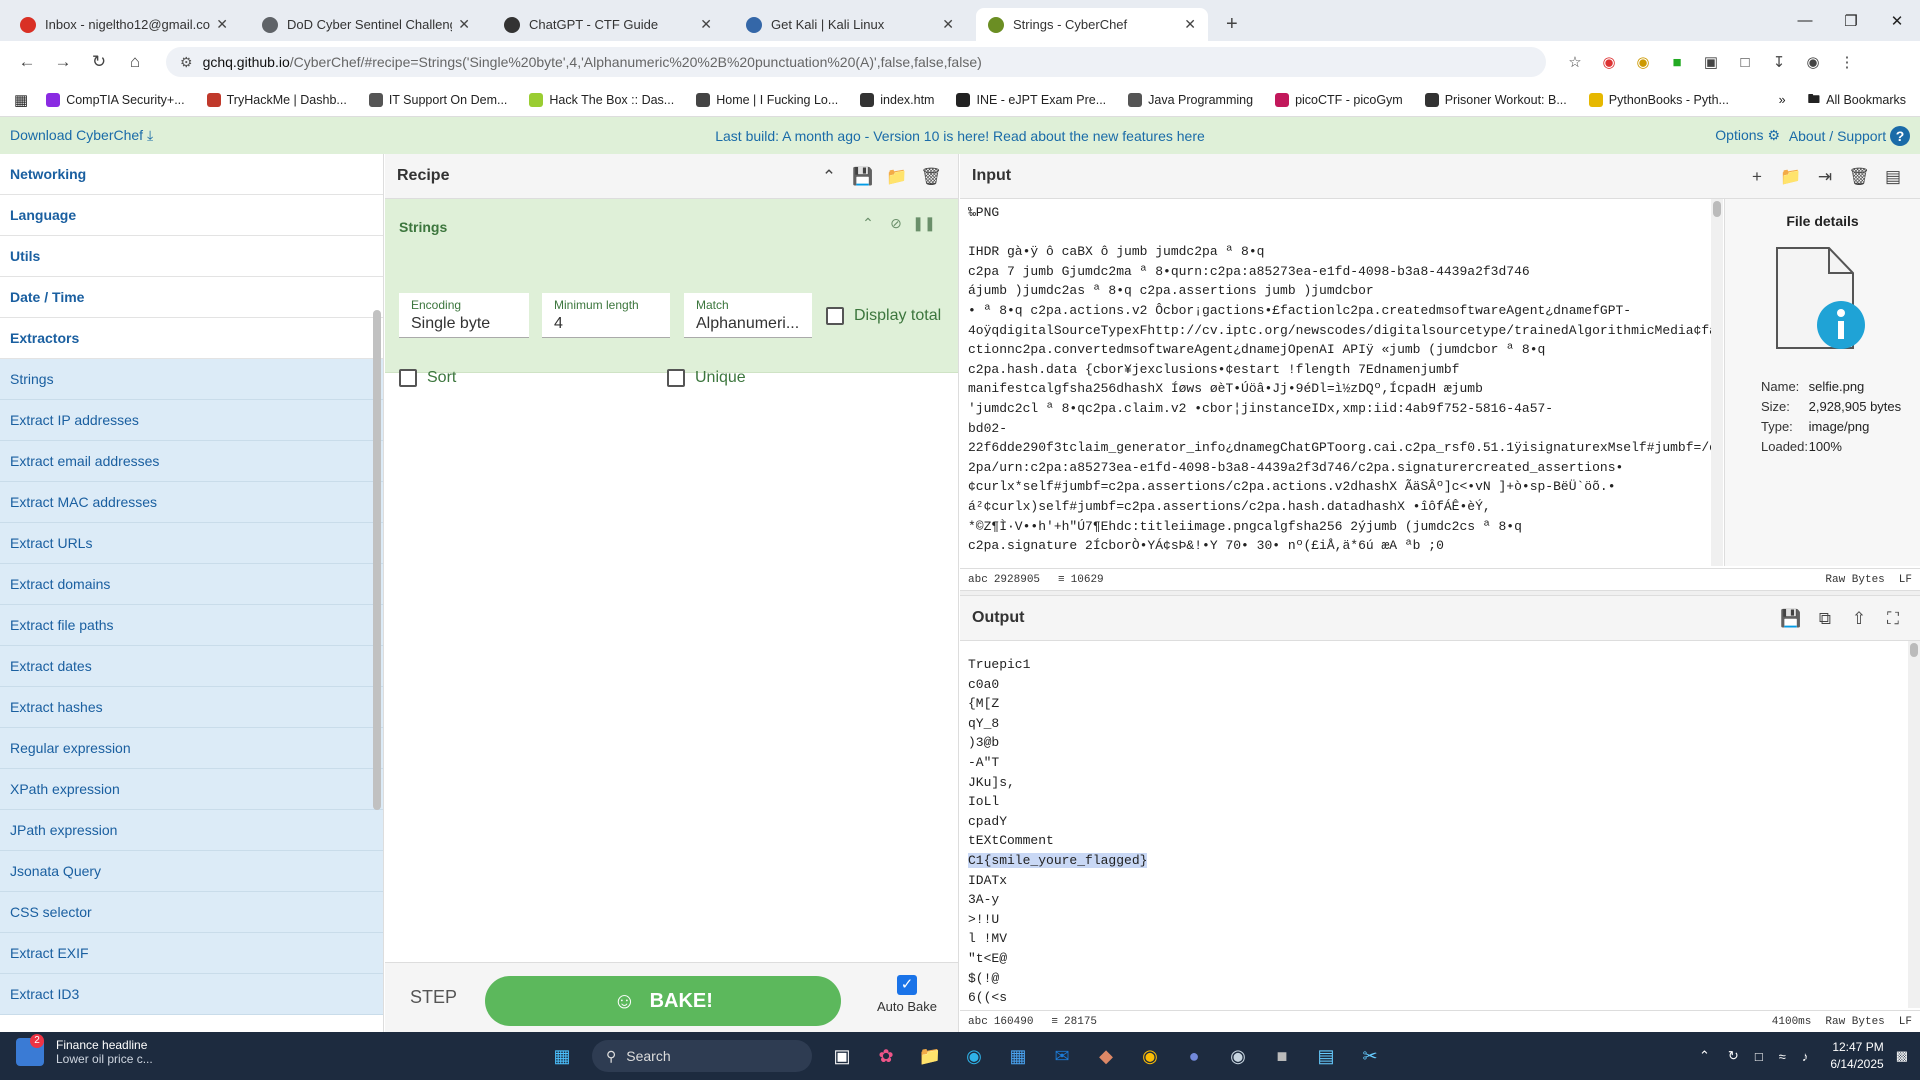  I want to click on pause-op-icon: ❚❚, so click(924, 223).